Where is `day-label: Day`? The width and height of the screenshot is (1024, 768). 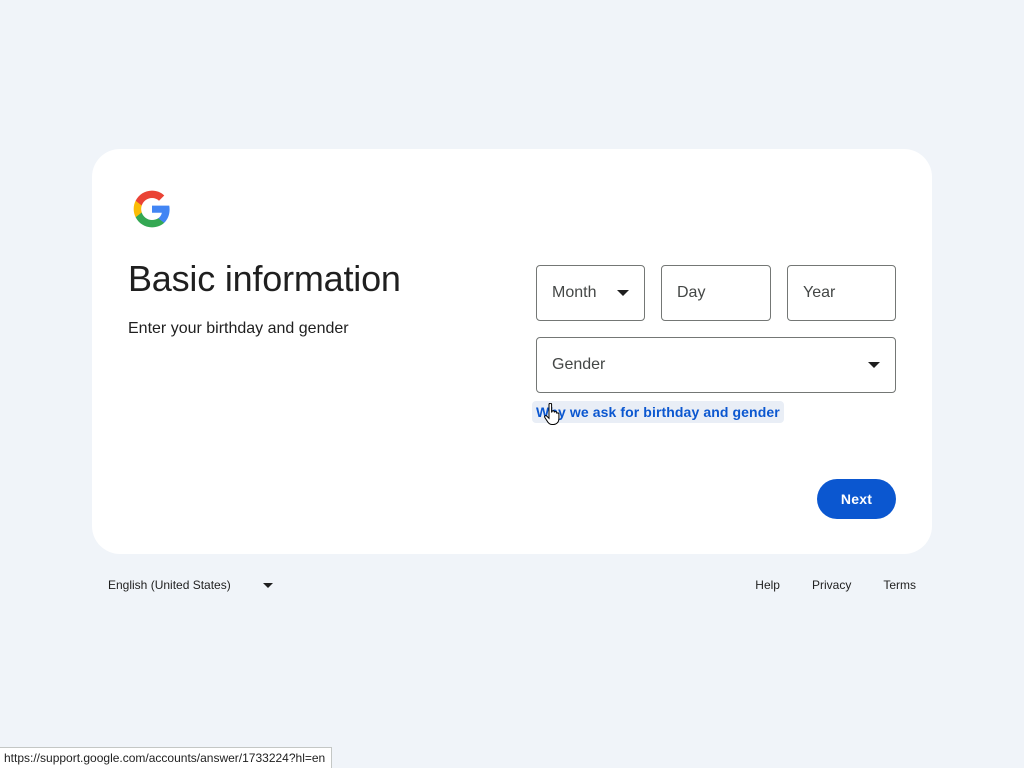 day-label: Day is located at coordinates (691, 292).